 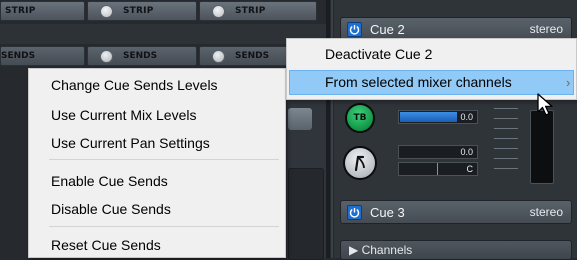 I want to click on submenu-item-from-selected-mixer-channels: From selected mixer channels, so click(x=418, y=82).